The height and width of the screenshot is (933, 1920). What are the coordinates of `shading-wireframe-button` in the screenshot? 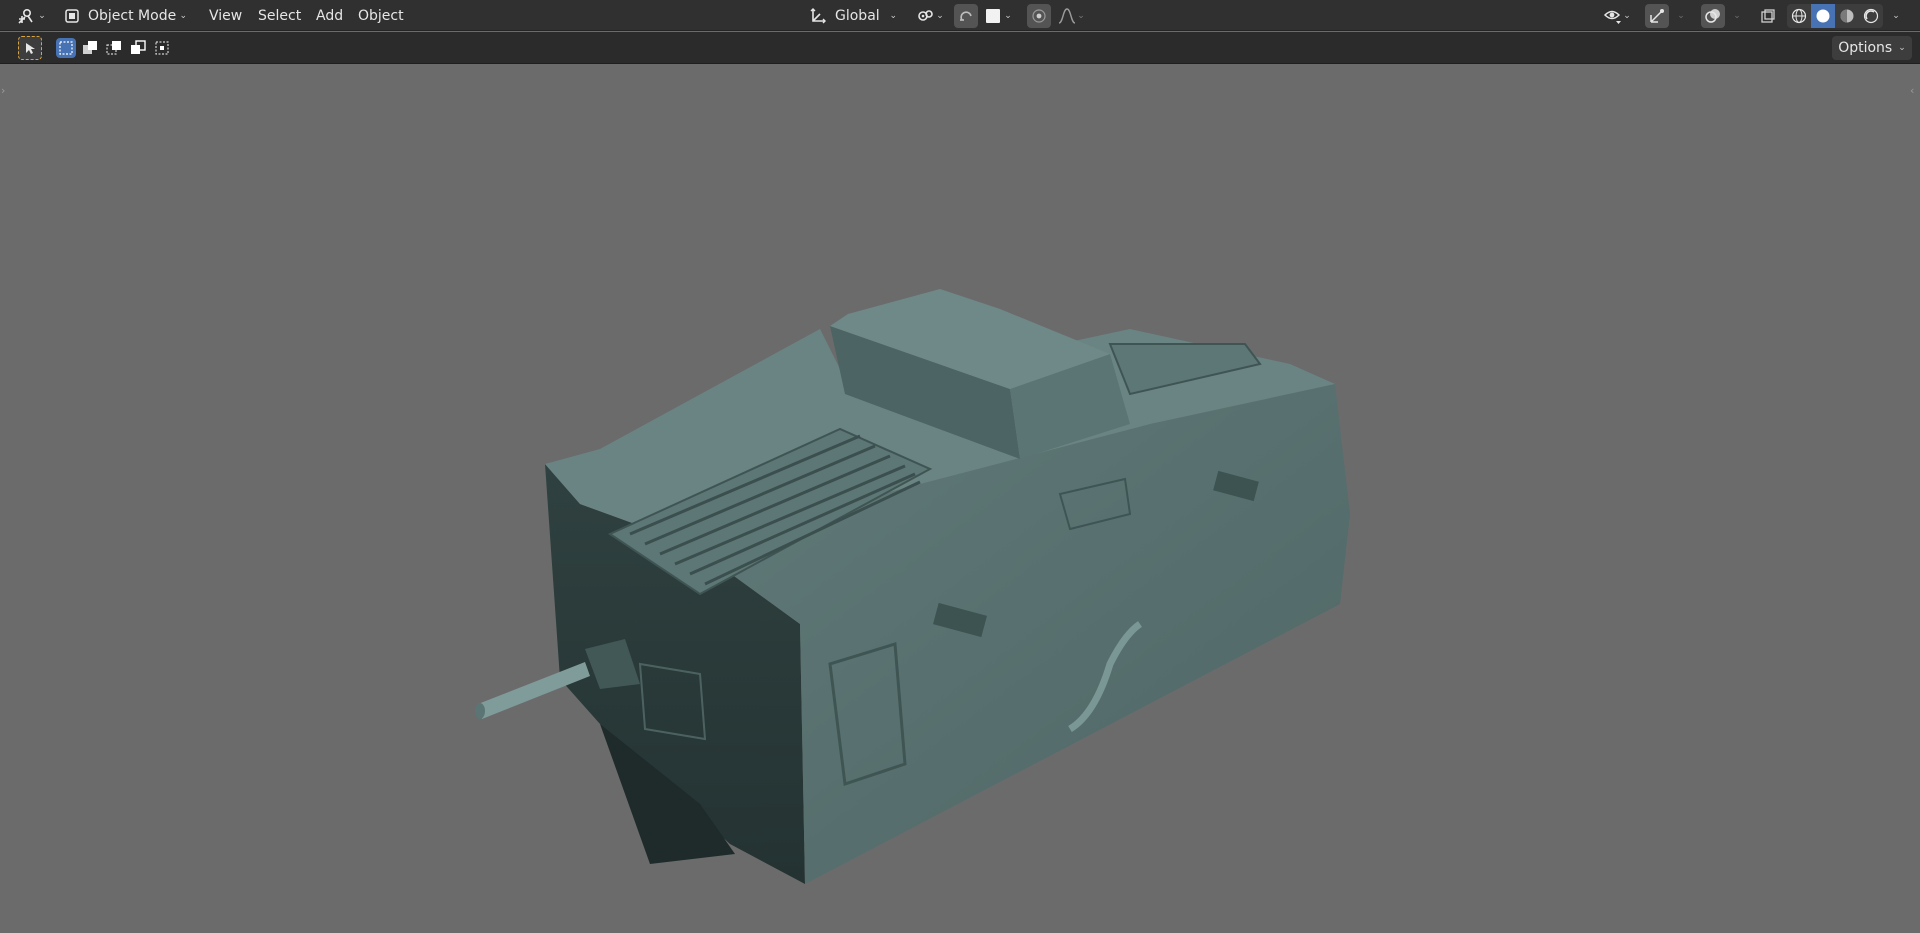 It's located at (1799, 16).